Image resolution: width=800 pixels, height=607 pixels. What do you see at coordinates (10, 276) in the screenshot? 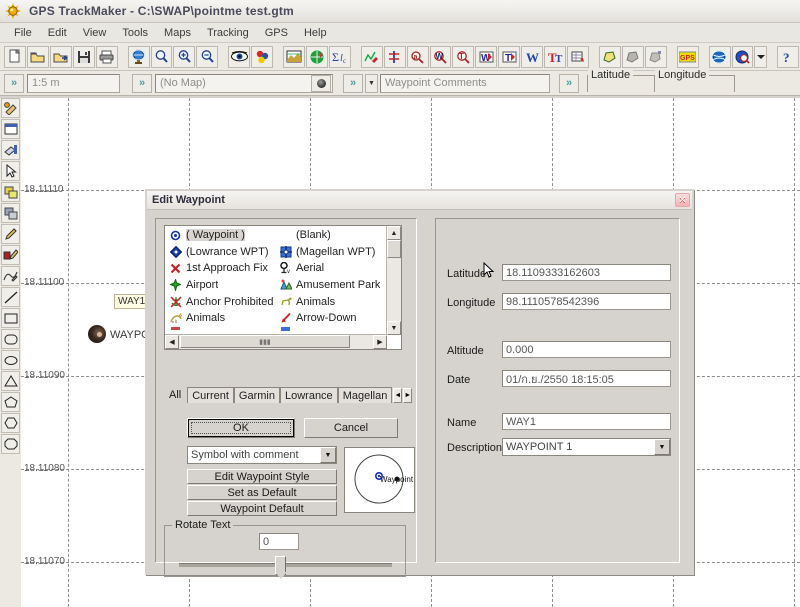
I see `curve-tool` at bounding box center [10, 276].